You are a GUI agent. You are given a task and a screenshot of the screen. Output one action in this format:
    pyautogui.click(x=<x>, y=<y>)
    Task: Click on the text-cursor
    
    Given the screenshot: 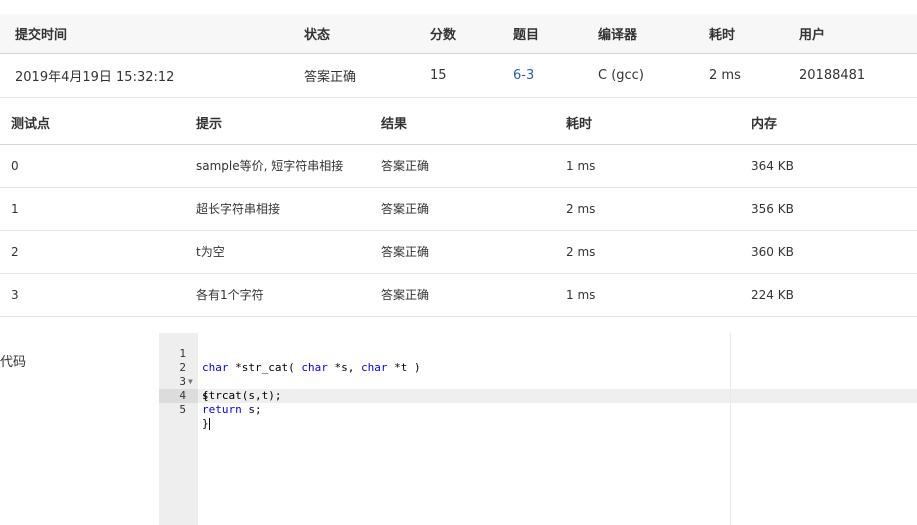 What is the action you would take?
    pyautogui.click(x=209, y=424)
    